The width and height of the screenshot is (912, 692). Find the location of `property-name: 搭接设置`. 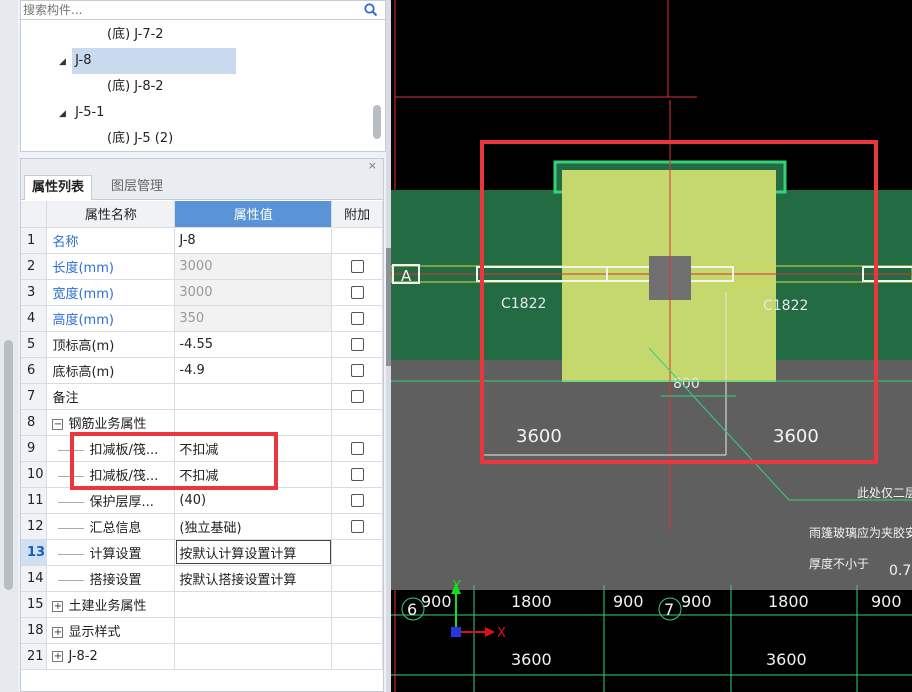

property-name: 搭接设置 is located at coordinates (111, 578).